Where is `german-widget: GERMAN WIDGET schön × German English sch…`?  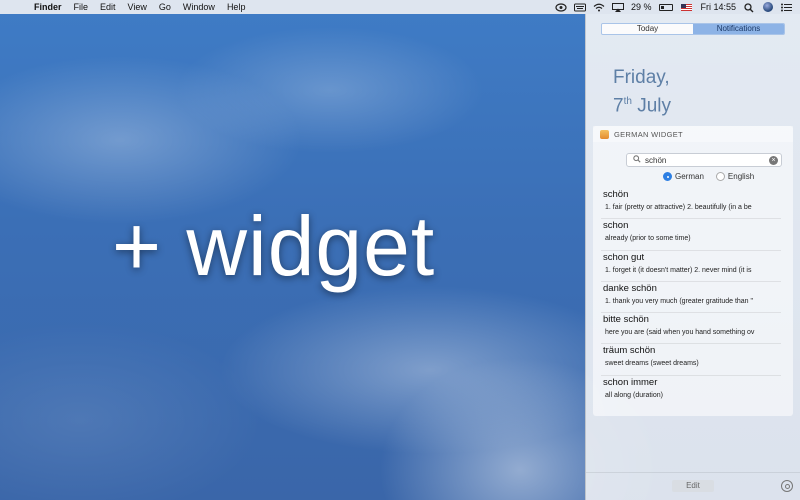 german-widget: GERMAN WIDGET schön × German English sch… is located at coordinates (693, 271).